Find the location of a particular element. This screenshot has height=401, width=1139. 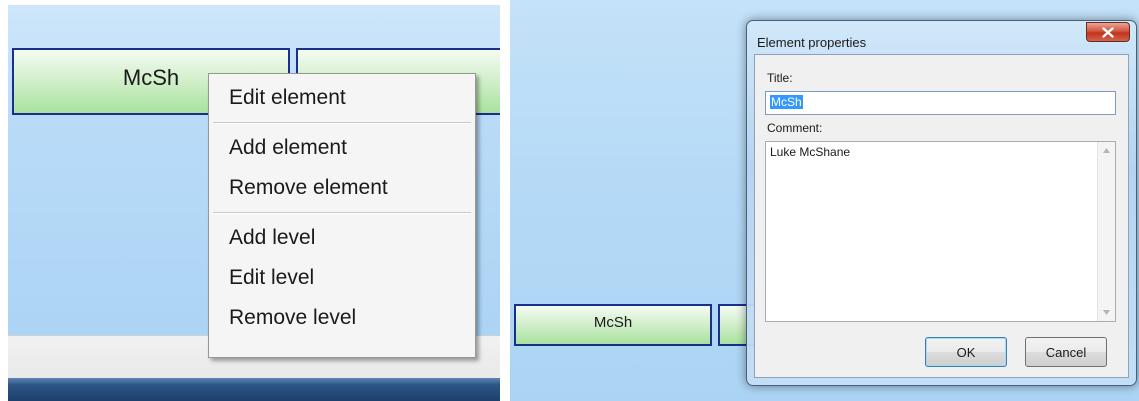

comment-scrollbar is located at coordinates (1106, 231).